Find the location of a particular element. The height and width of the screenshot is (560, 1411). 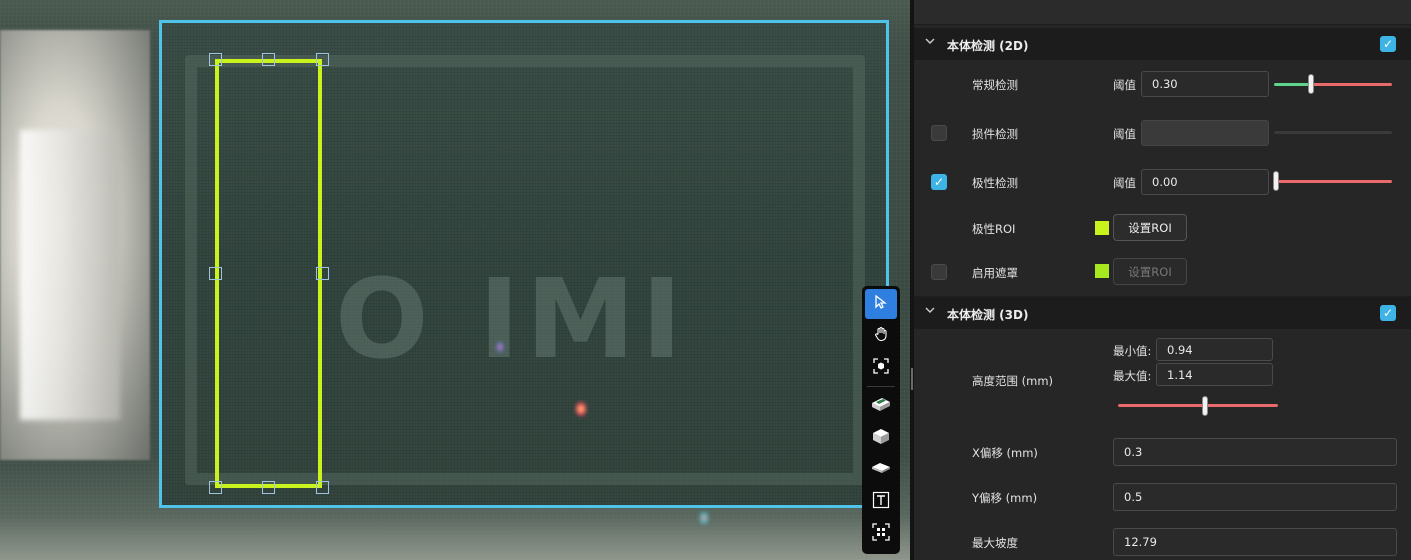

damage-threshold-input is located at coordinates (1205, 133).